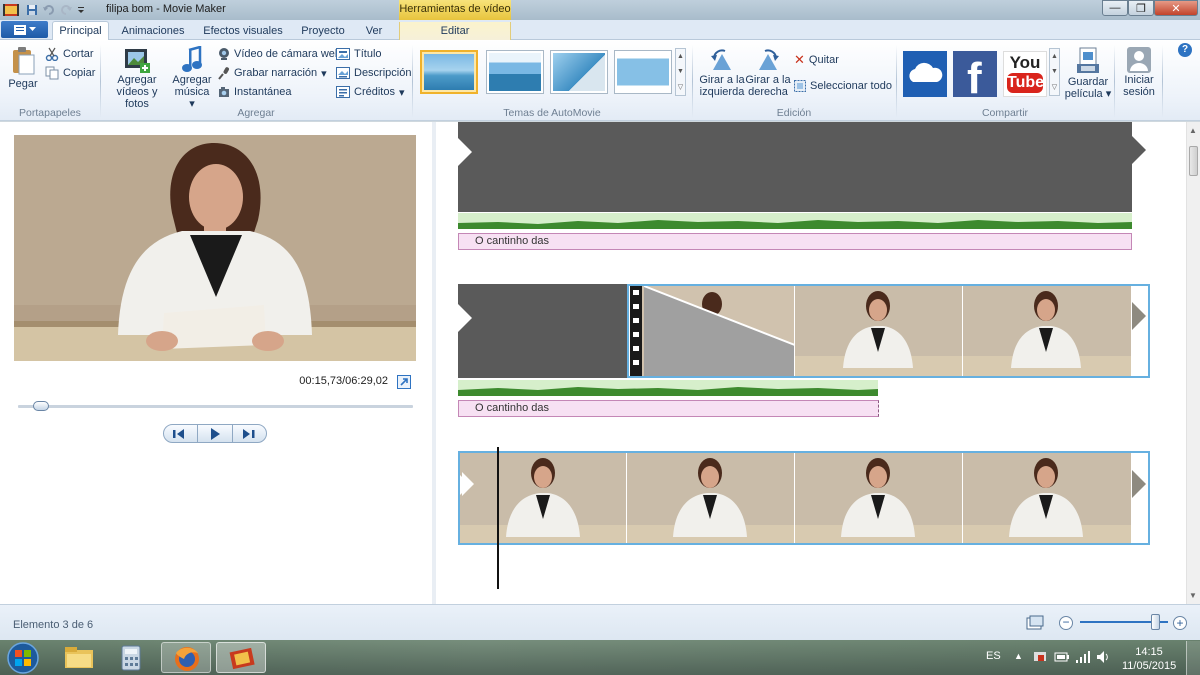  What do you see at coordinates (1180, 623) in the screenshot?
I see `zoom-in-button: +` at bounding box center [1180, 623].